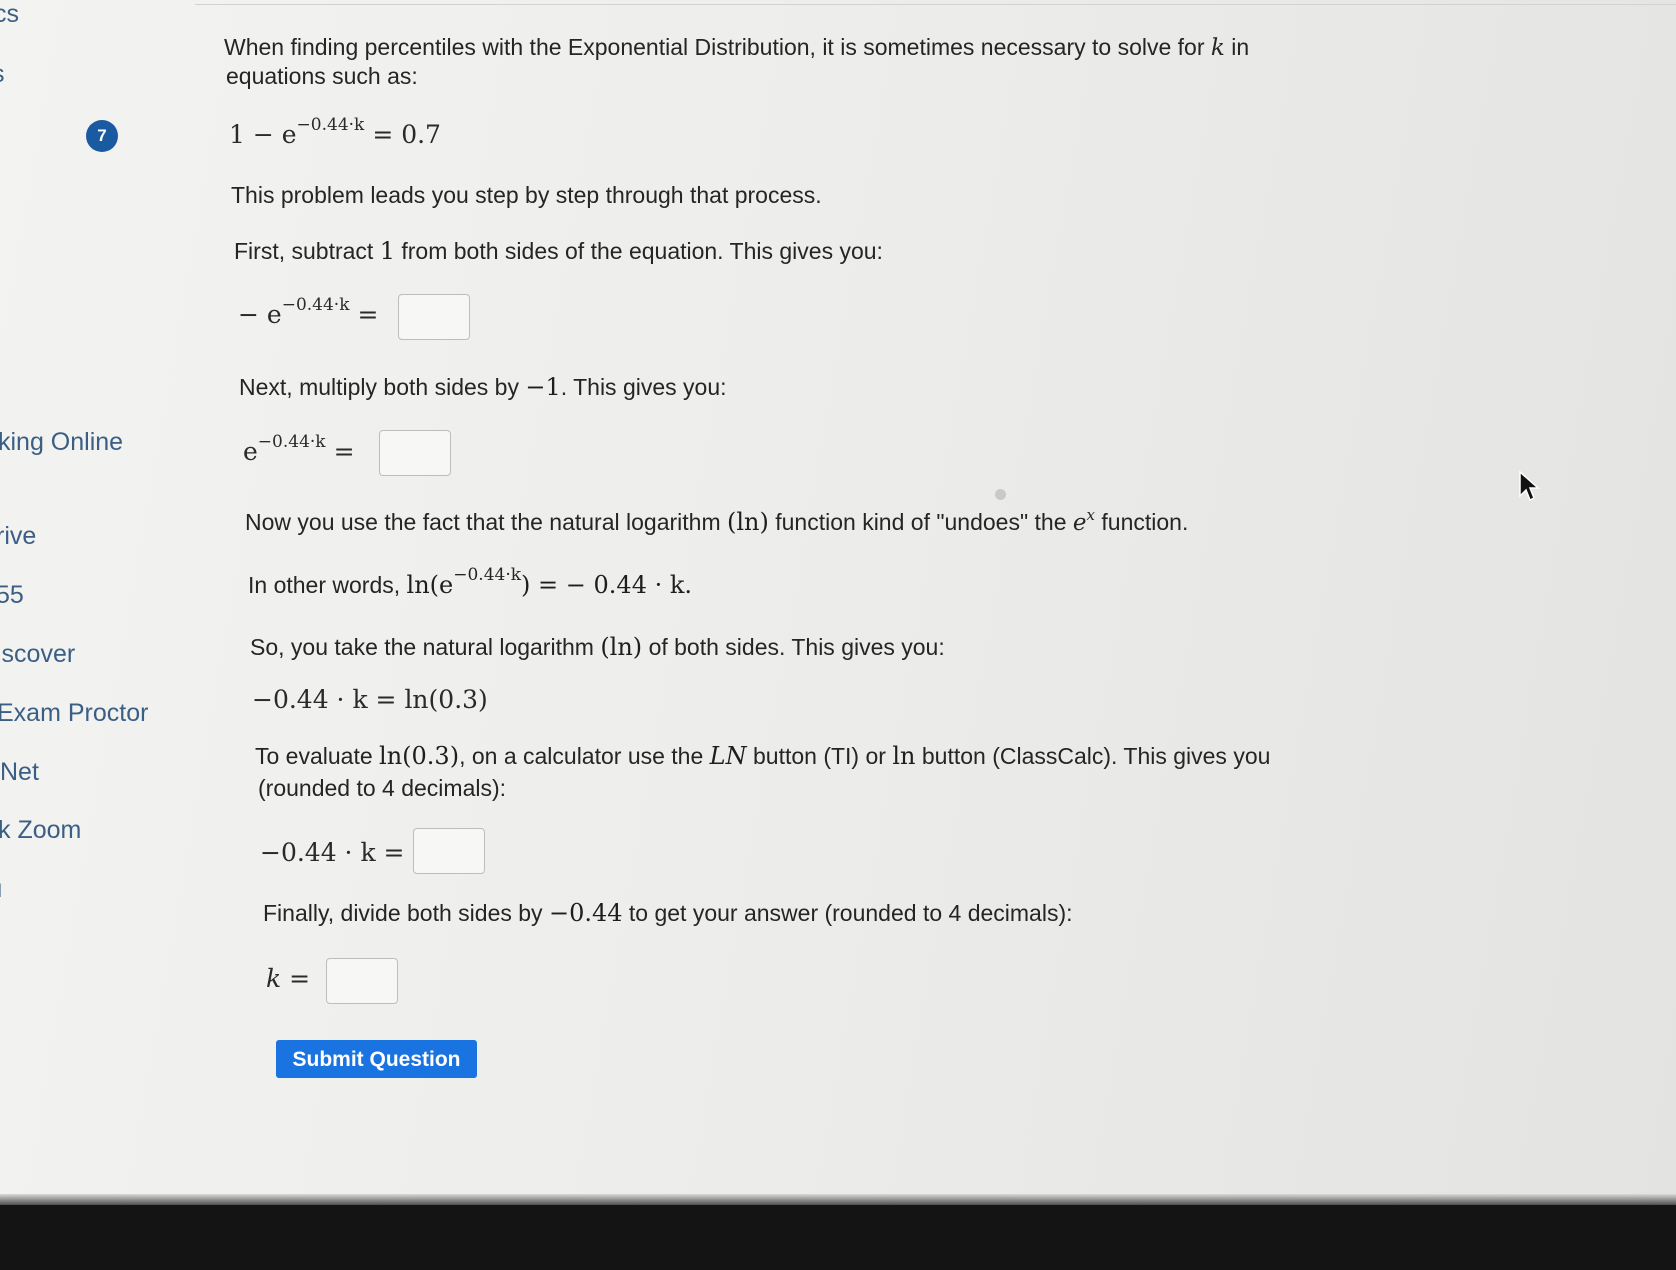 The image size is (1676, 1270). What do you see at coordinates (102, 136) in the screenshot?
I see `question-number-badge: 7` at bounding box center [102, 136].